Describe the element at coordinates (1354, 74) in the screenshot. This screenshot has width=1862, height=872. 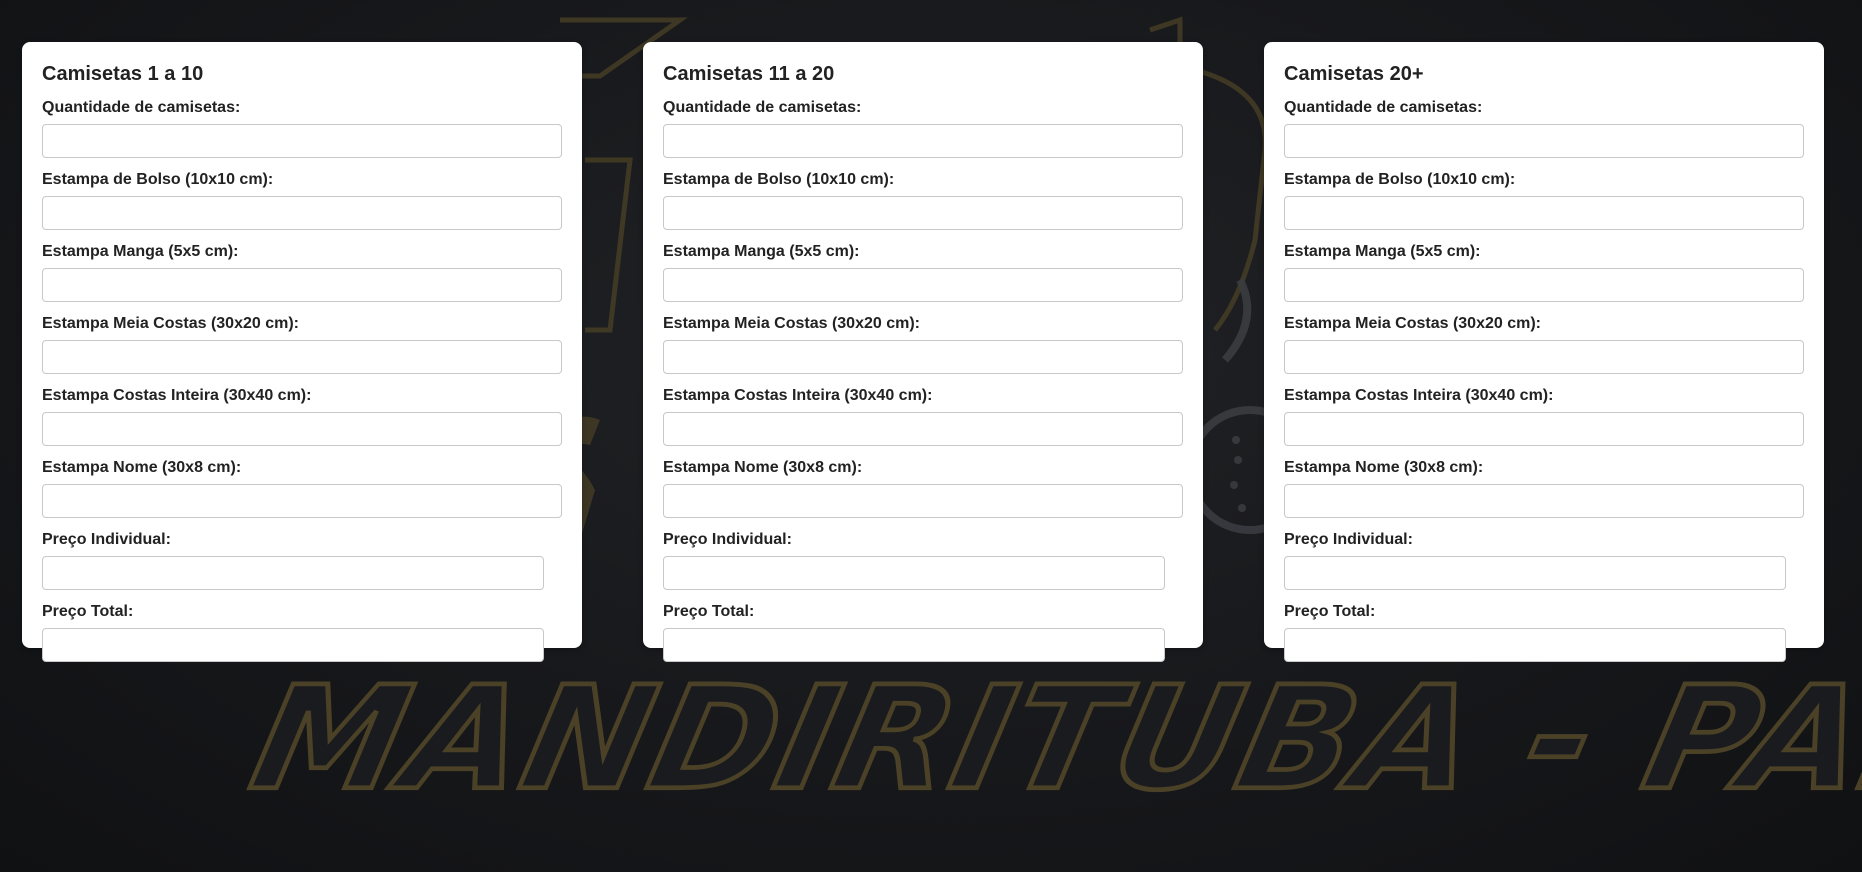
I see `card-title: Camisetas 20+` at that location.